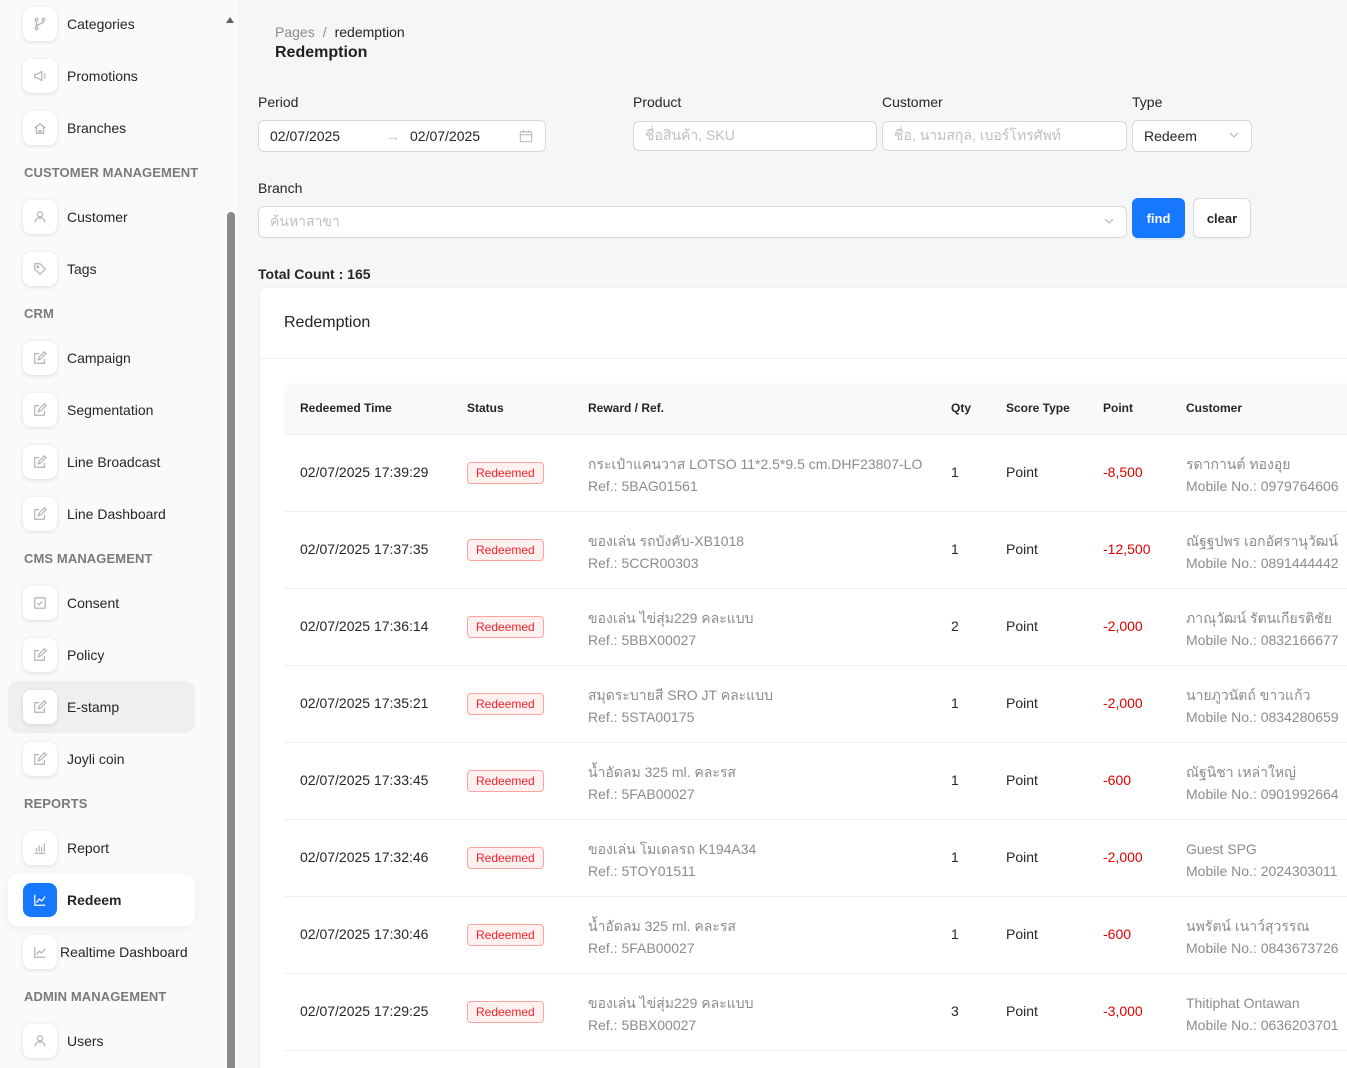 The height and width of the screenshot is (1068, 1347). Describe the element at coordinates (111, 172) in the screenshot. I see `section-title-customer-management: CUSTOMER MANAGEMENT` at that location.